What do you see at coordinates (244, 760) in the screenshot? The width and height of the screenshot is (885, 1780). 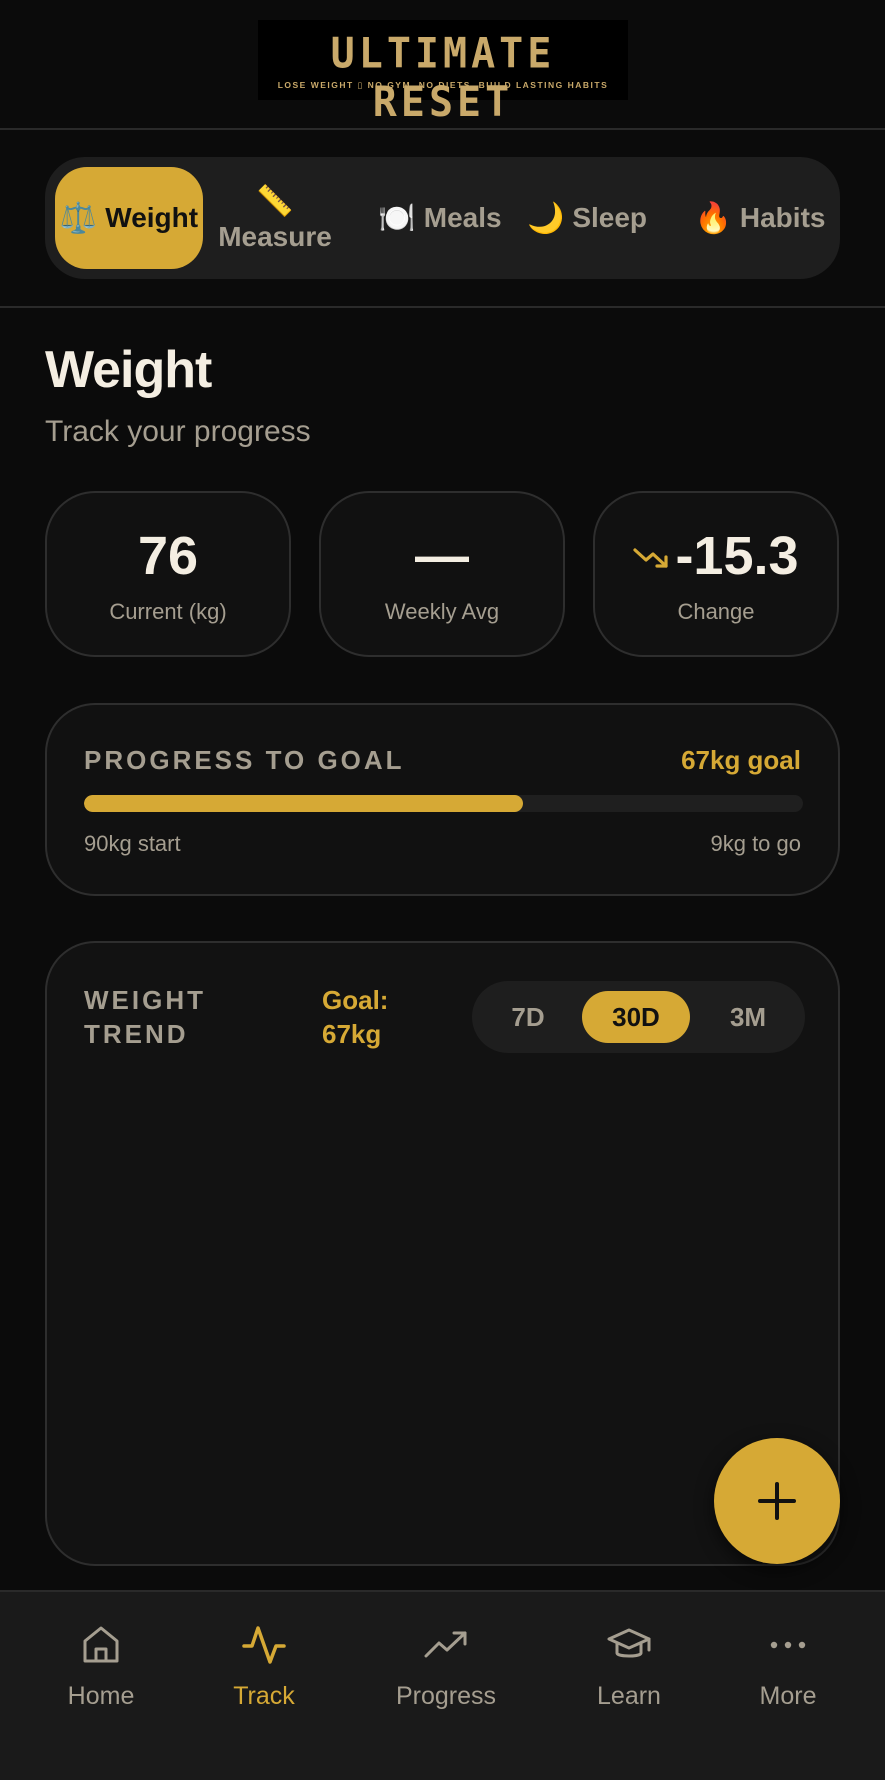 I see `progress-label: PROGRESS TO GOAL` at bounding box center [244, 760].